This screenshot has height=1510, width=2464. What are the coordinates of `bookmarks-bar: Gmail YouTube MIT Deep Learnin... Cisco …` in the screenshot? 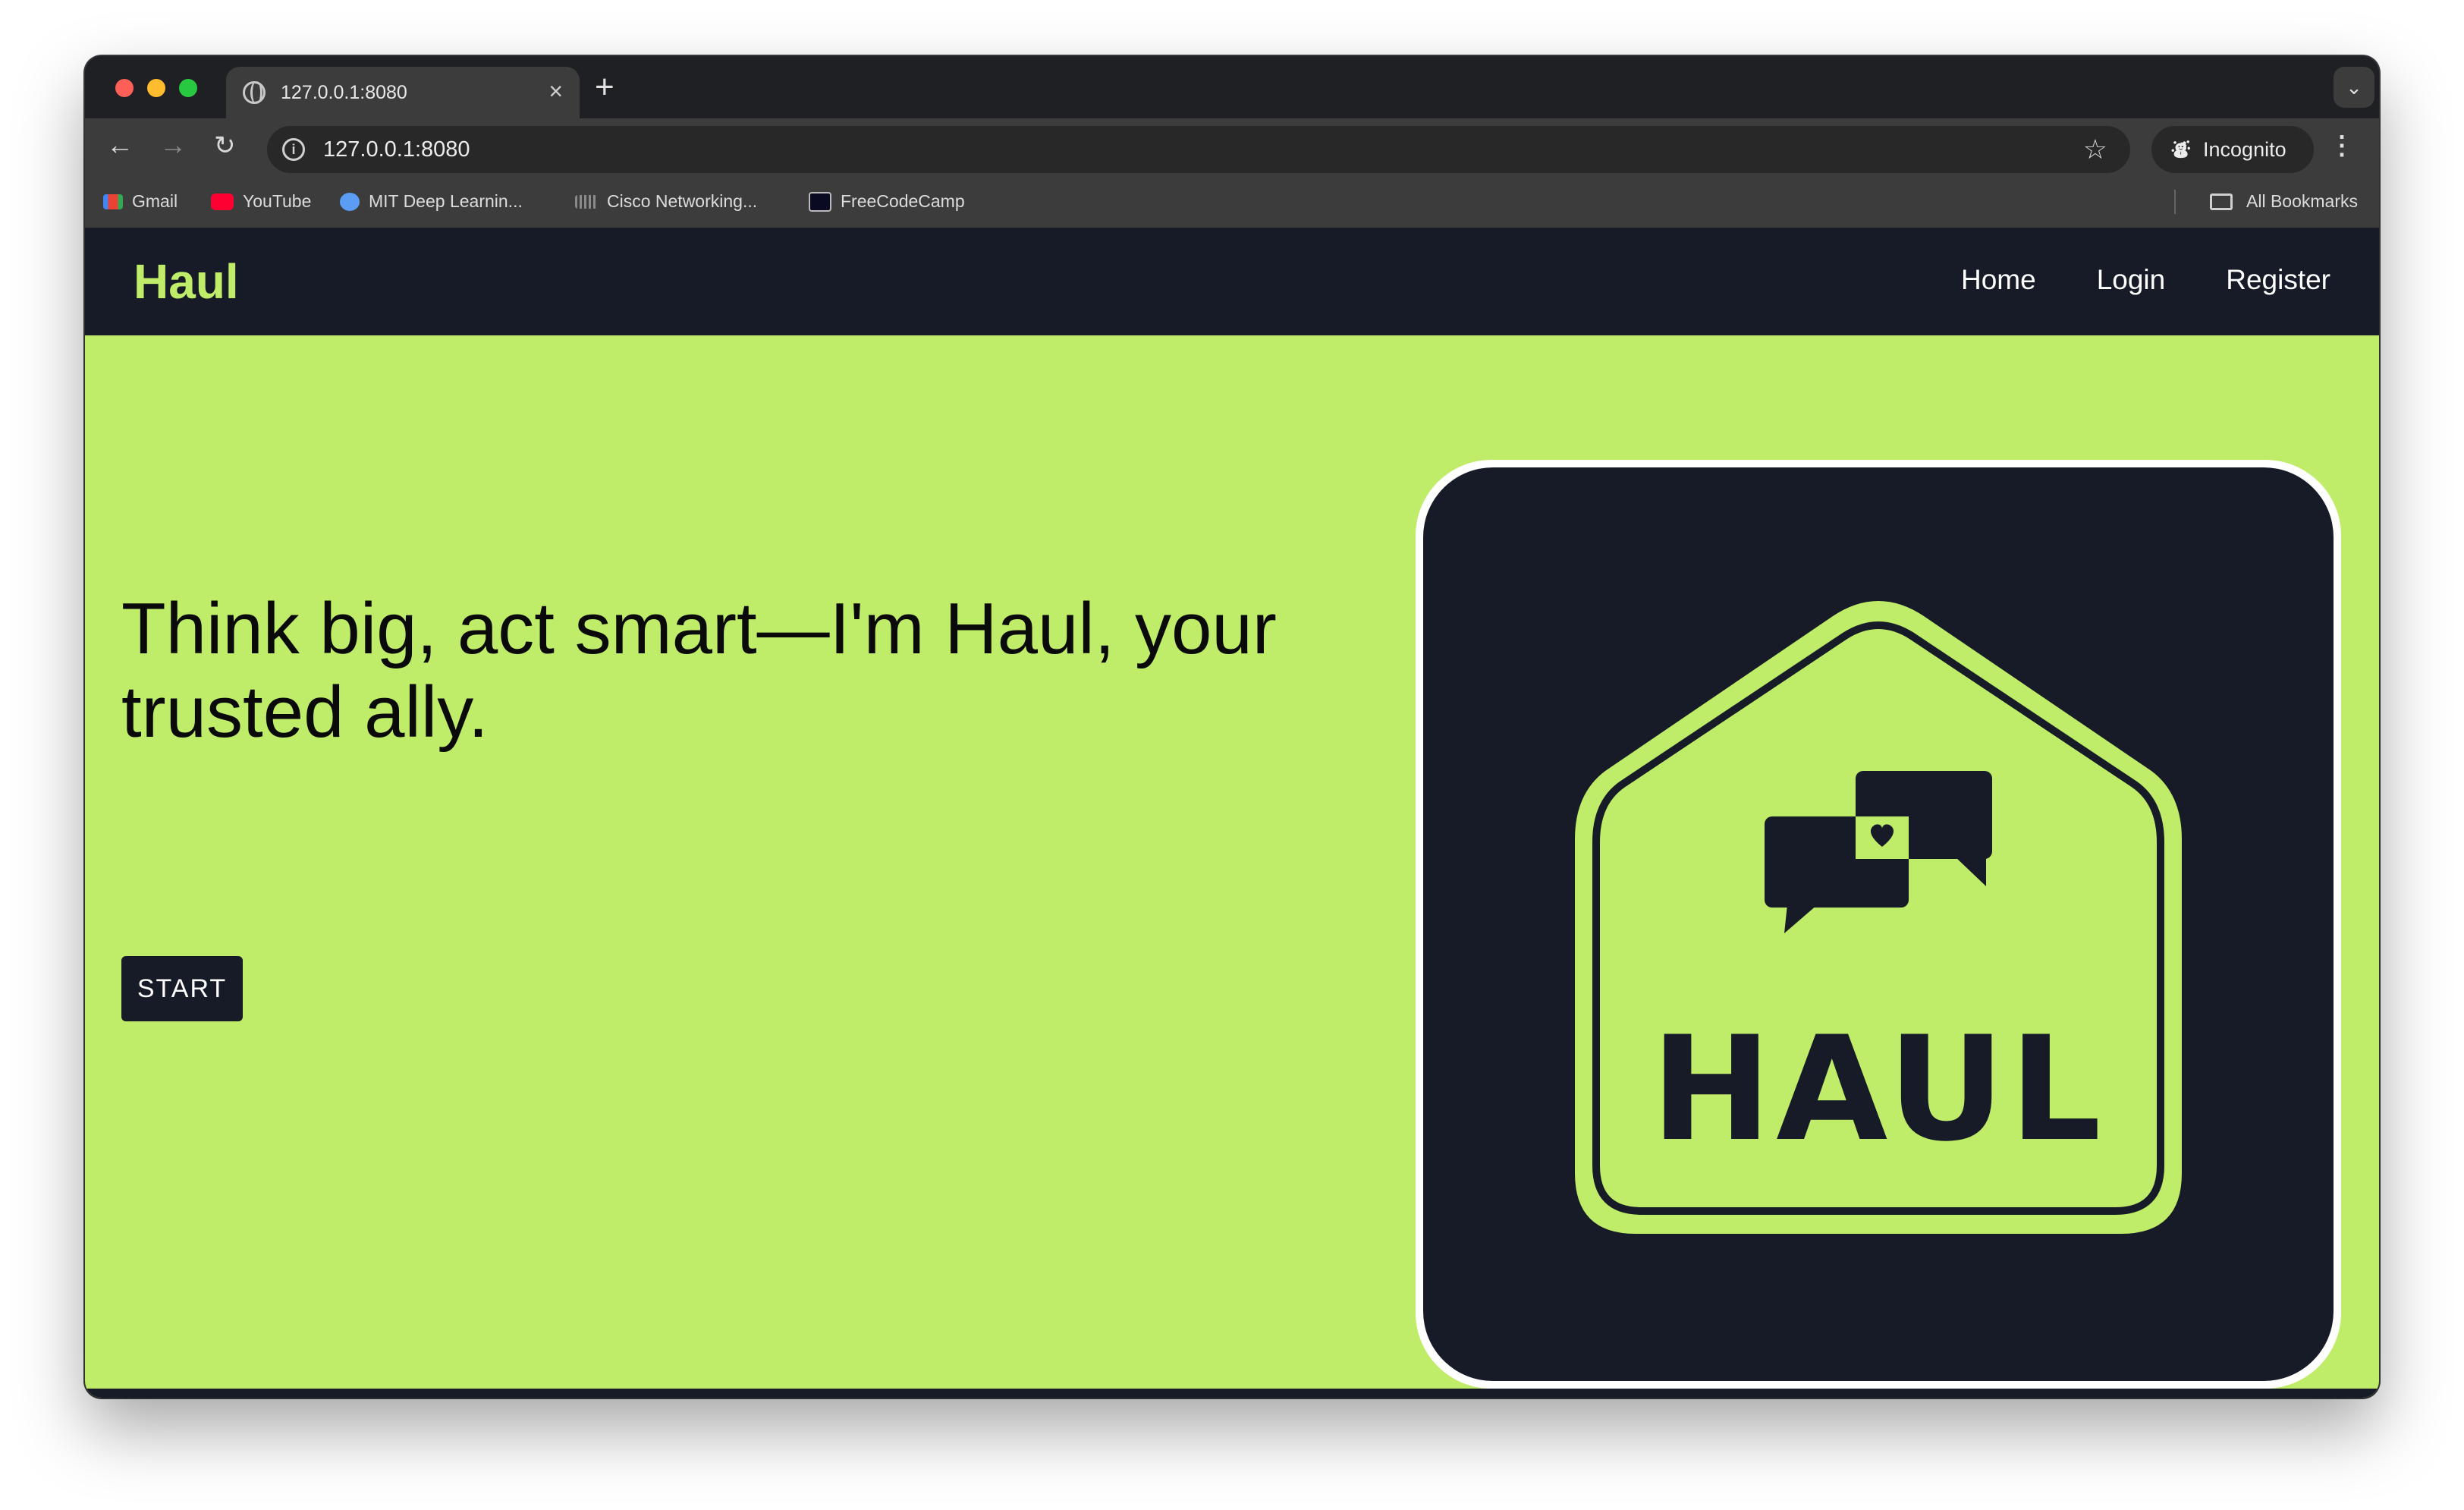 It's located at (1232, 202).